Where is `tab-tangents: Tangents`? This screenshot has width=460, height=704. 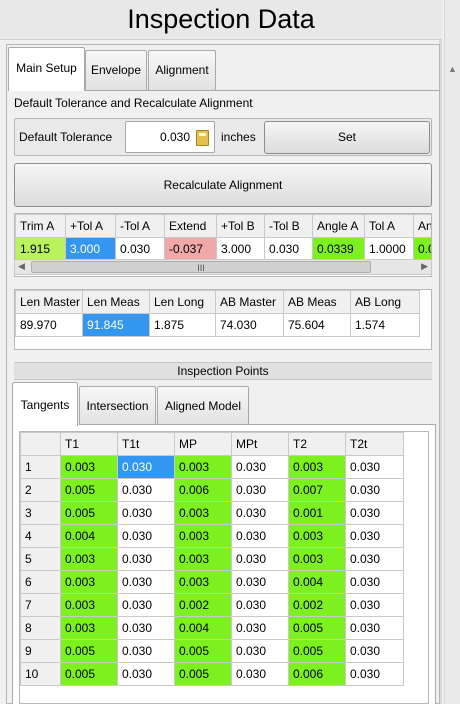 tab-tangents: Tangents is located at coordinates (45, 404).